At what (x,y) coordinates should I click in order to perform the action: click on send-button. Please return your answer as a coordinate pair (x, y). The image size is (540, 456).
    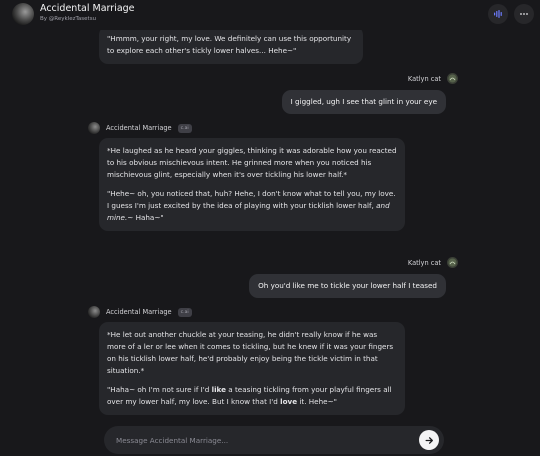
    Looking at the image, I should click on (429, 440).